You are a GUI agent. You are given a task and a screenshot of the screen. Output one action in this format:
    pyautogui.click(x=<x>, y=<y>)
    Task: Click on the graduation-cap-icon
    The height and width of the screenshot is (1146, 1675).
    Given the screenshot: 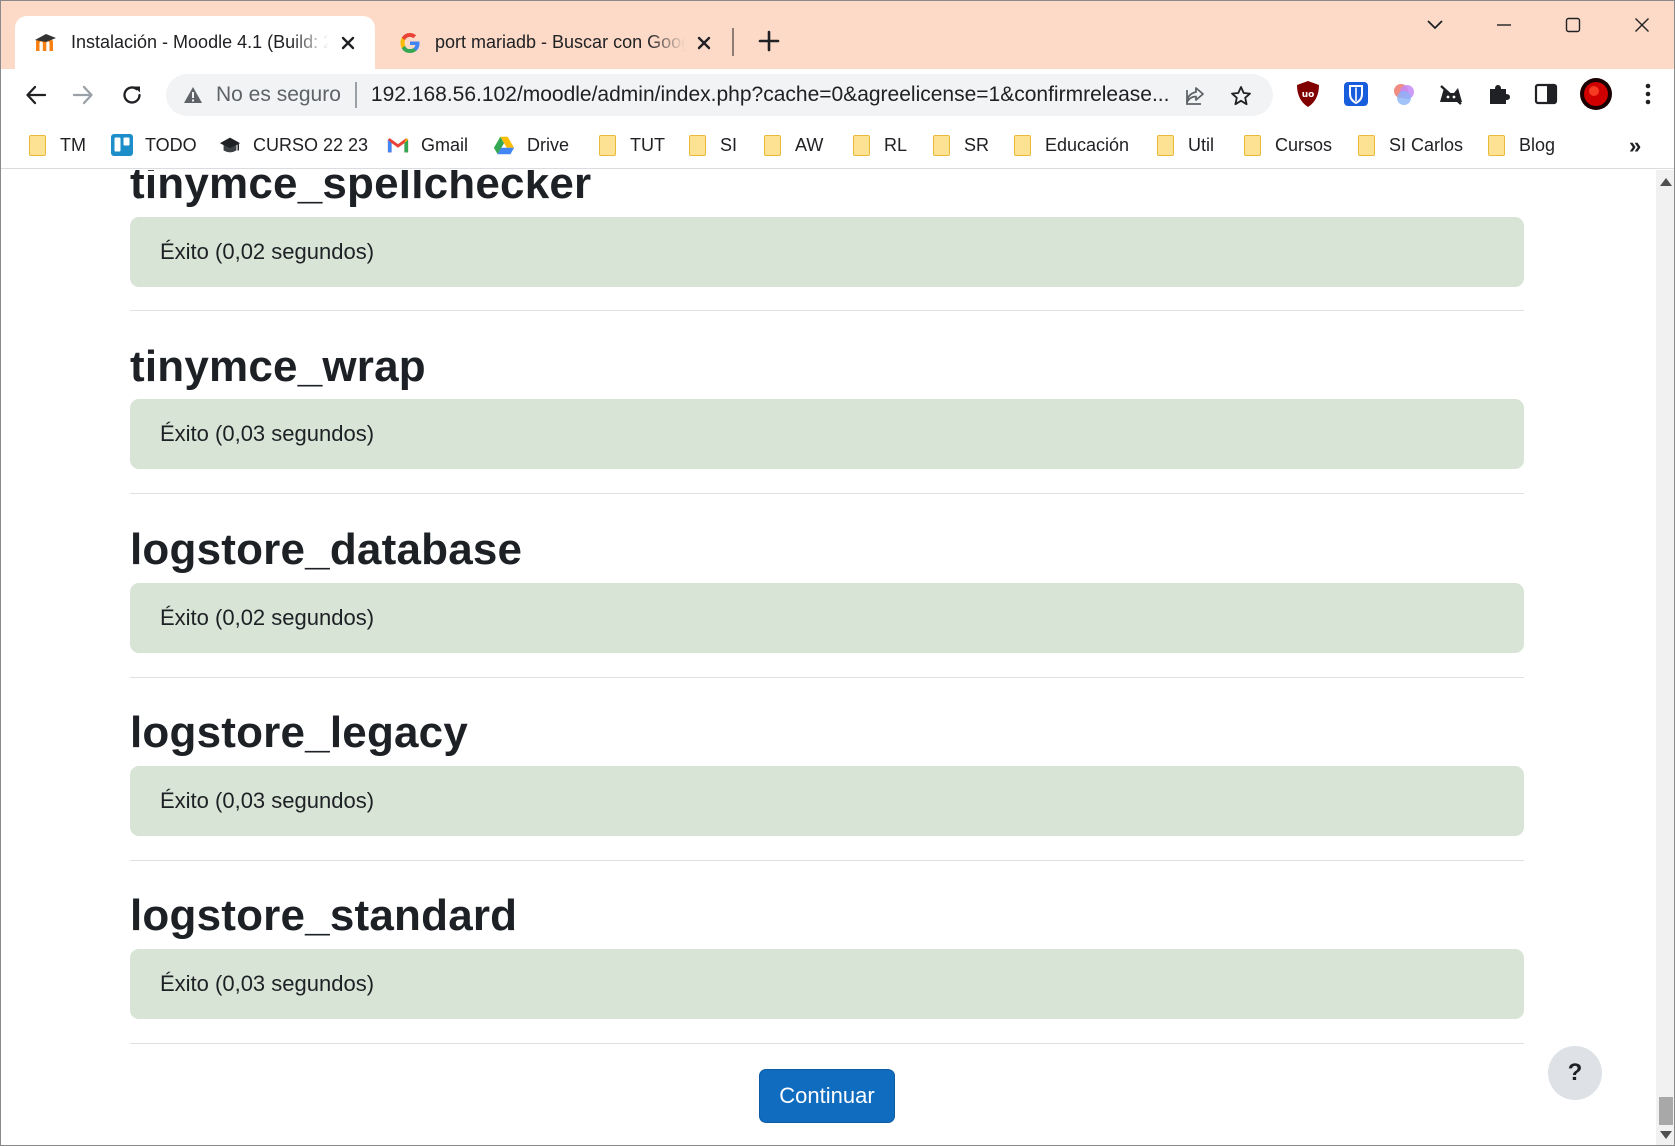 What is the action you would take?
    pyautogui.click(x=230, y=145)
    